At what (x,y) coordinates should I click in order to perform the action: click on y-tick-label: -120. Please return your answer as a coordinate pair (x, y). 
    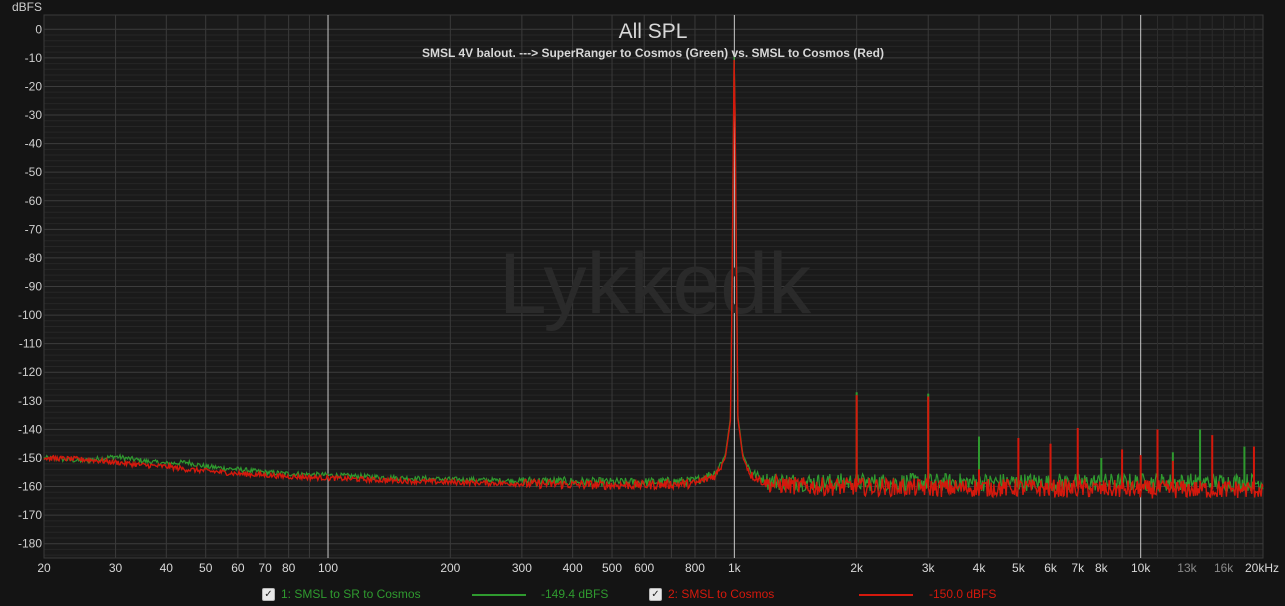
    Looking at the image, I should click on (30, 372).